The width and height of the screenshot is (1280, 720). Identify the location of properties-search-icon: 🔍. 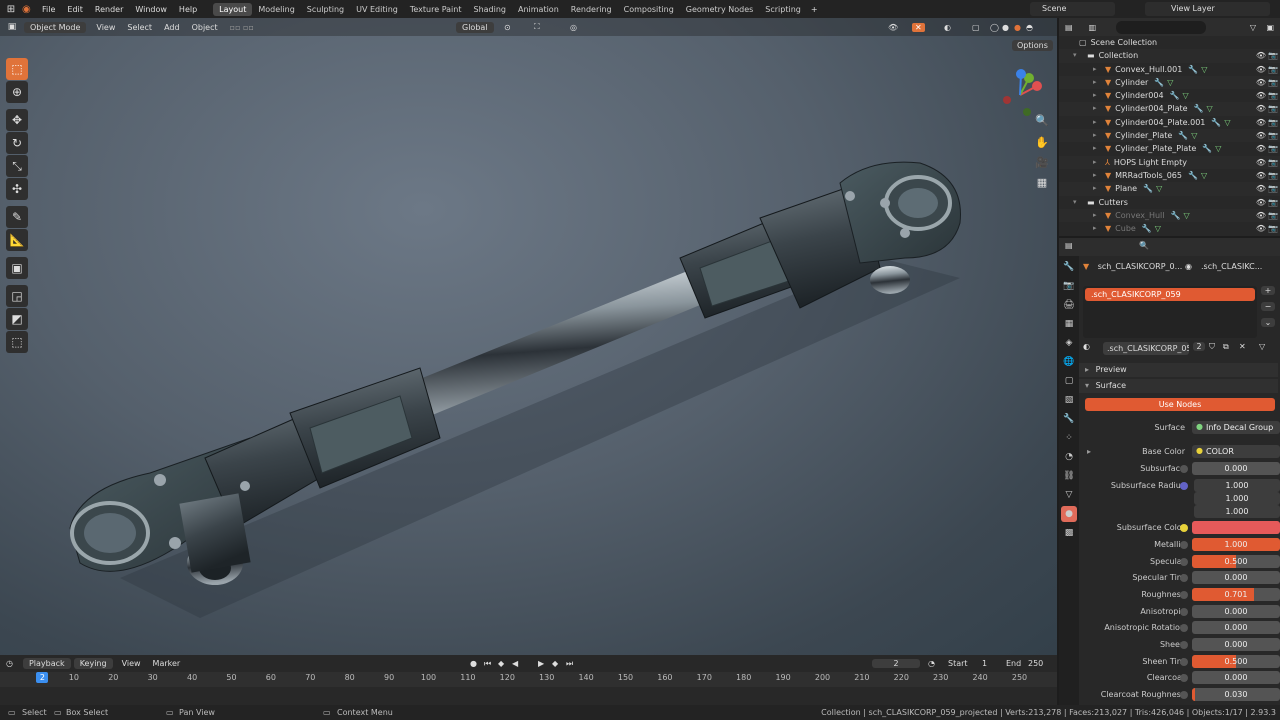
(1144, 245).